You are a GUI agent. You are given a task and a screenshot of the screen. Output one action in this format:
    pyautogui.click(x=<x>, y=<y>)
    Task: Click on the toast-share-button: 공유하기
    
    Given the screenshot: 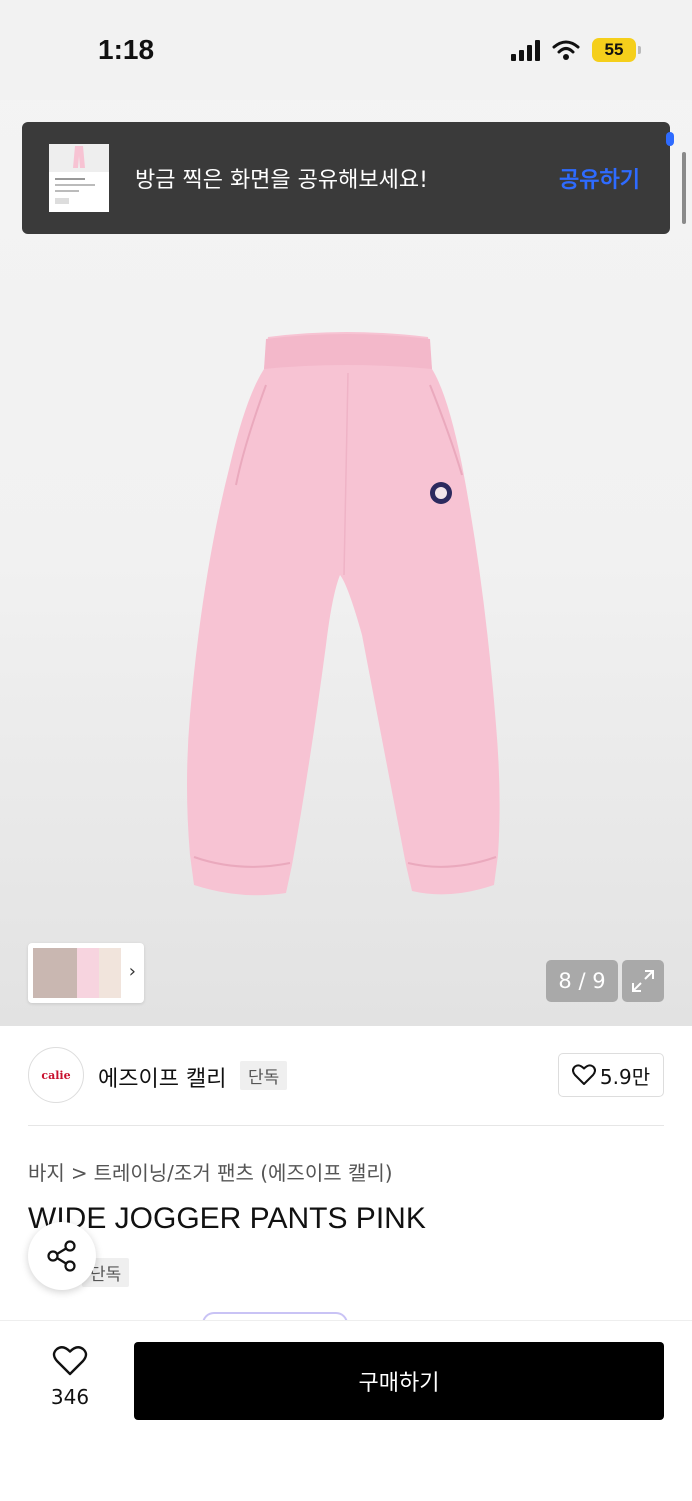 What is the action you would take?
    pyautogui.click(x=599, y=178)
    